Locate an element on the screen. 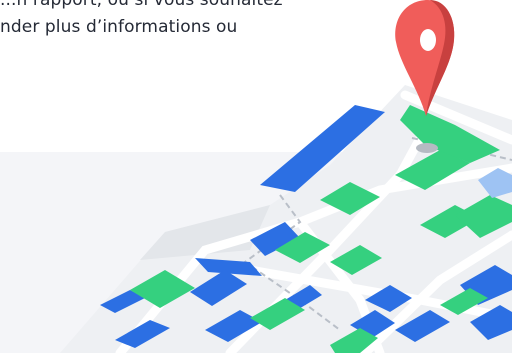  pin-shadow is located at coordinates (427, 148).